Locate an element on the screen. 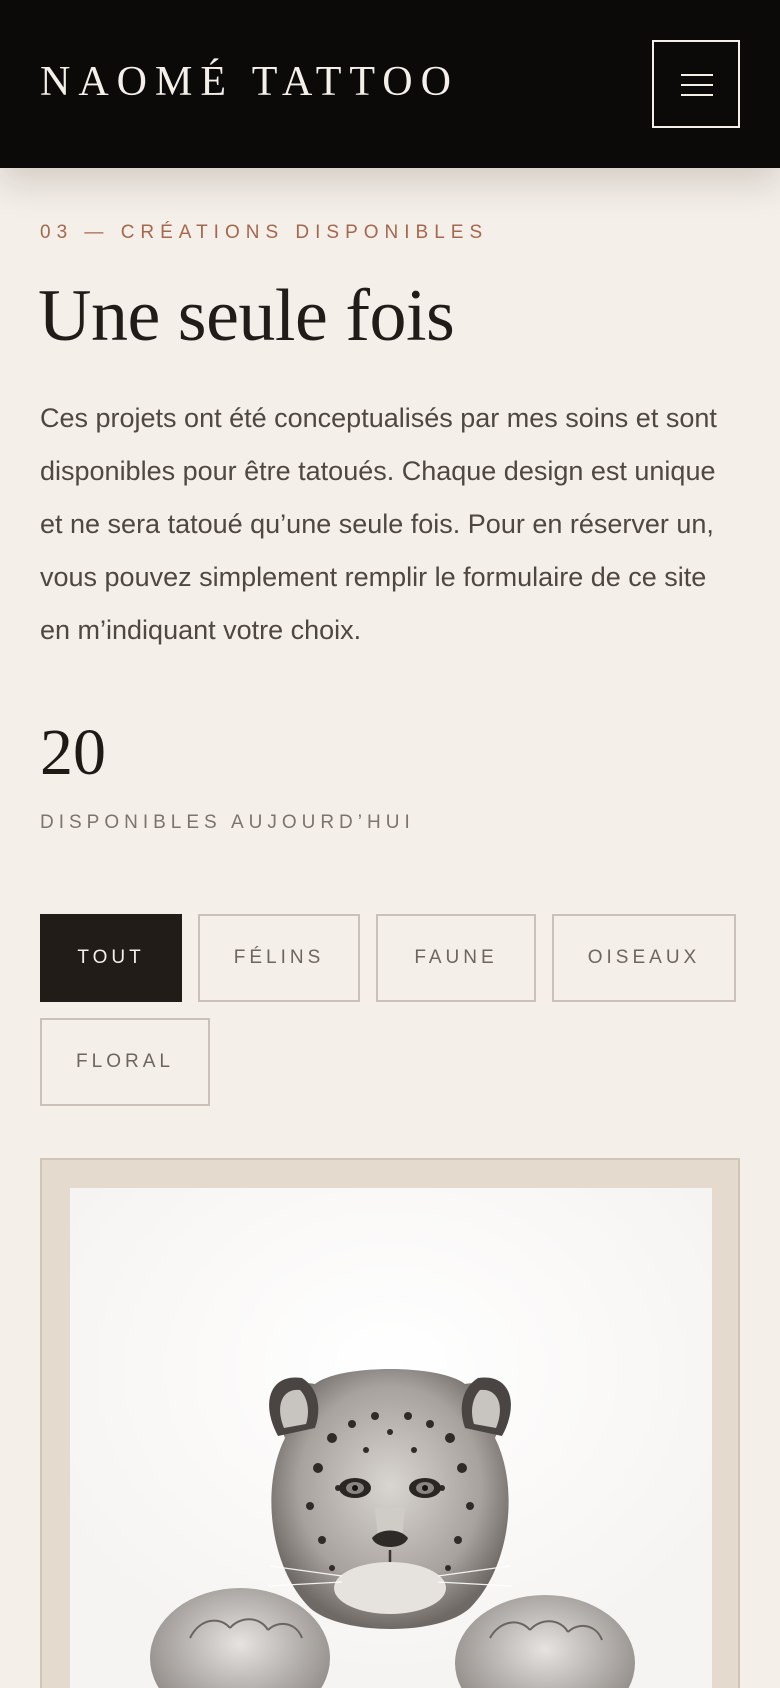 This screenshot has width=780, height=1688. site-header: NAOMÉ TATTOO is located at coordinates (390, 84).